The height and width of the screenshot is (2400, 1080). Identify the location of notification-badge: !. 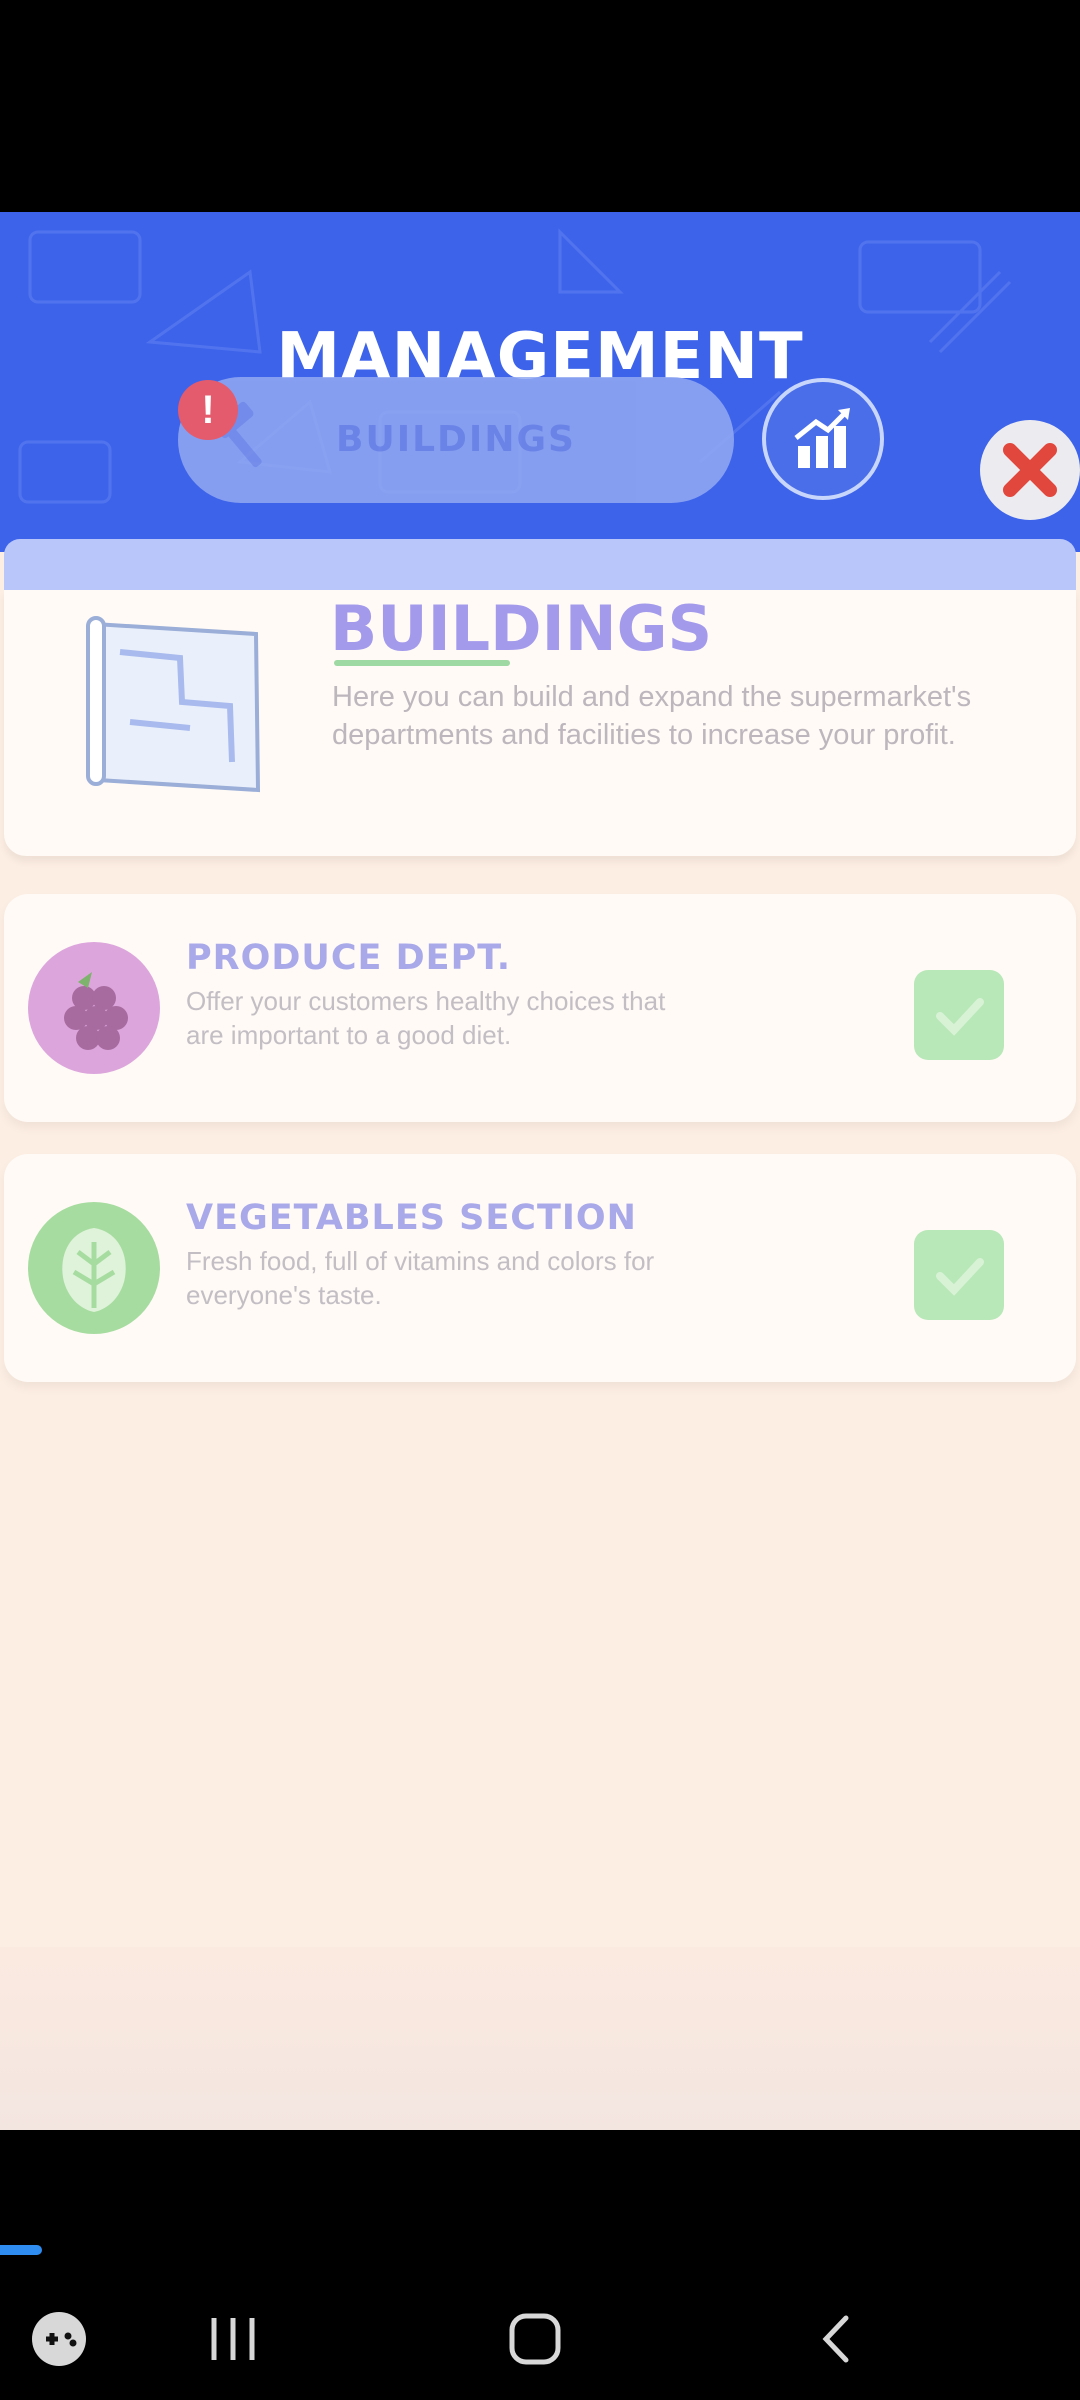
(208, 410).